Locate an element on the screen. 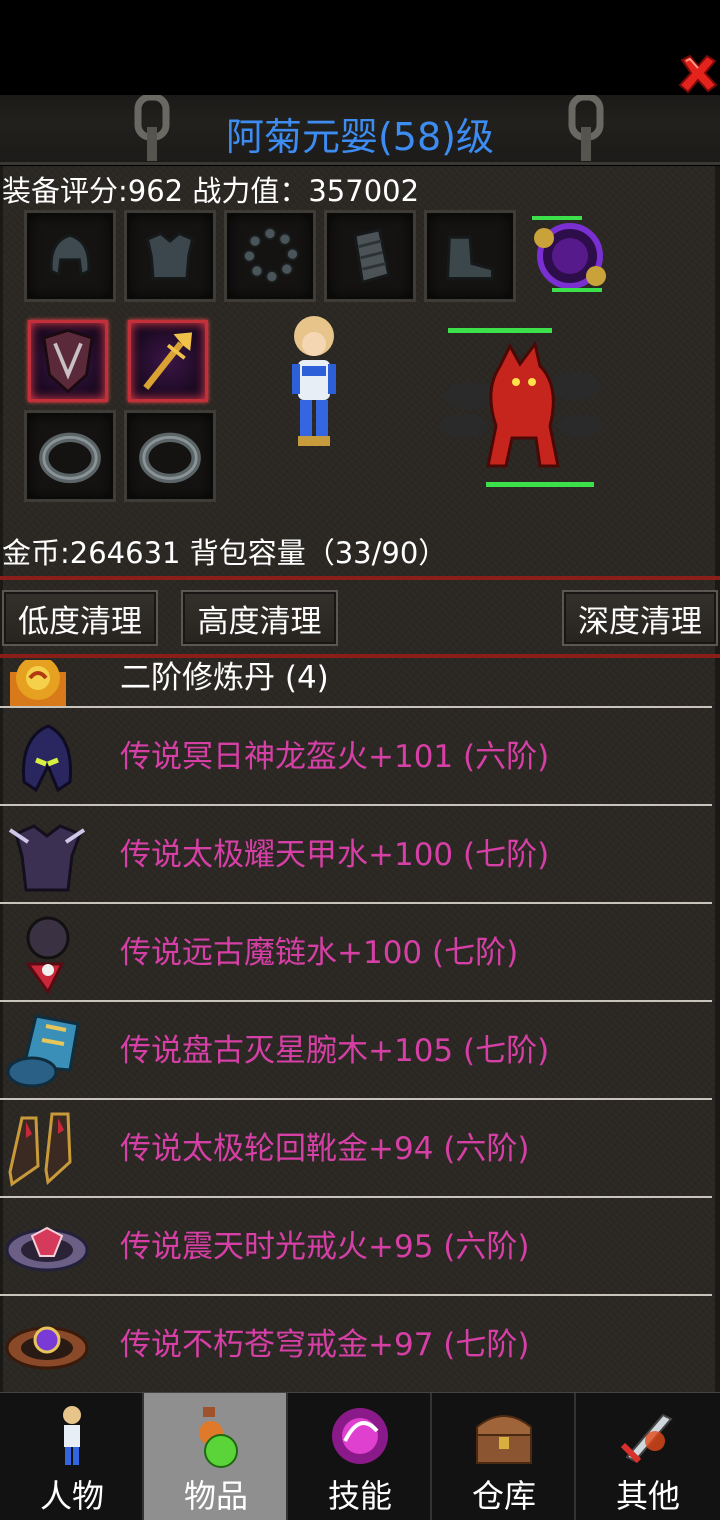  skill-orb-icon is located at coordinates (360, 1436).